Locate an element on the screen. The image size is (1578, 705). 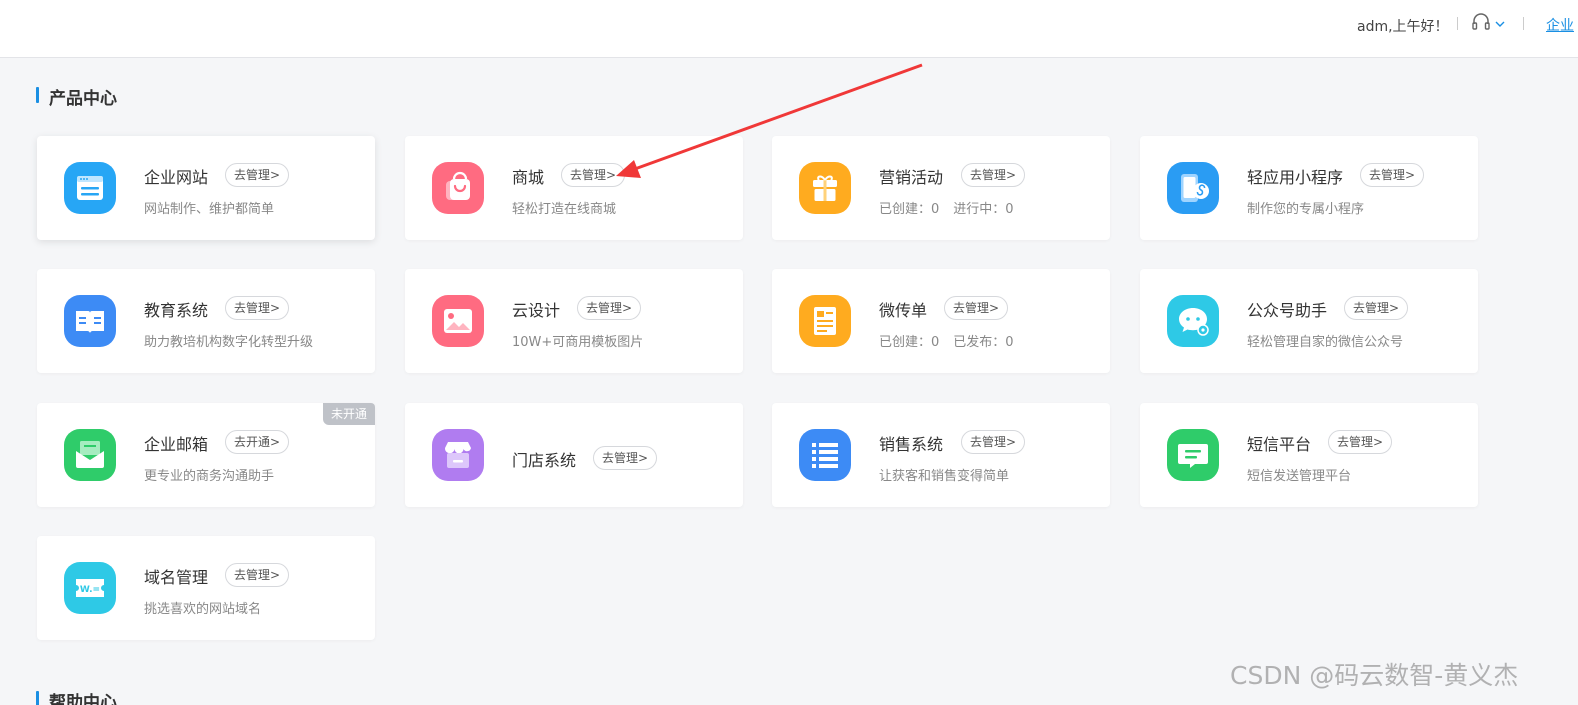
section-title-help-center: 帮助中心 is located at coordinates (76, 696).